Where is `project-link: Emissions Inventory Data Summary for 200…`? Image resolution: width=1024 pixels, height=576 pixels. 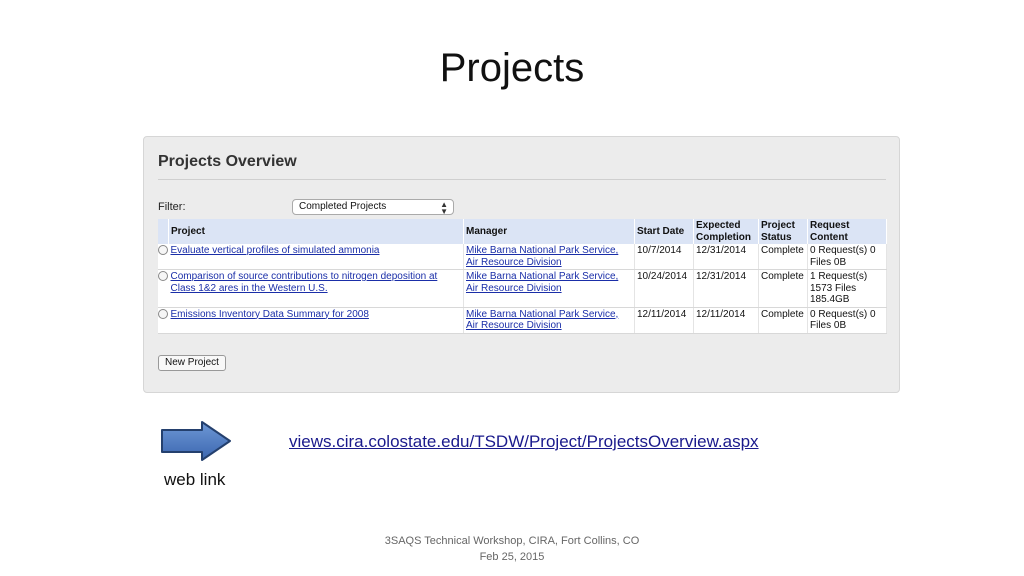 project-link: Emissions Inventory Data Summary for 200… is located at coordinates (270, 314).